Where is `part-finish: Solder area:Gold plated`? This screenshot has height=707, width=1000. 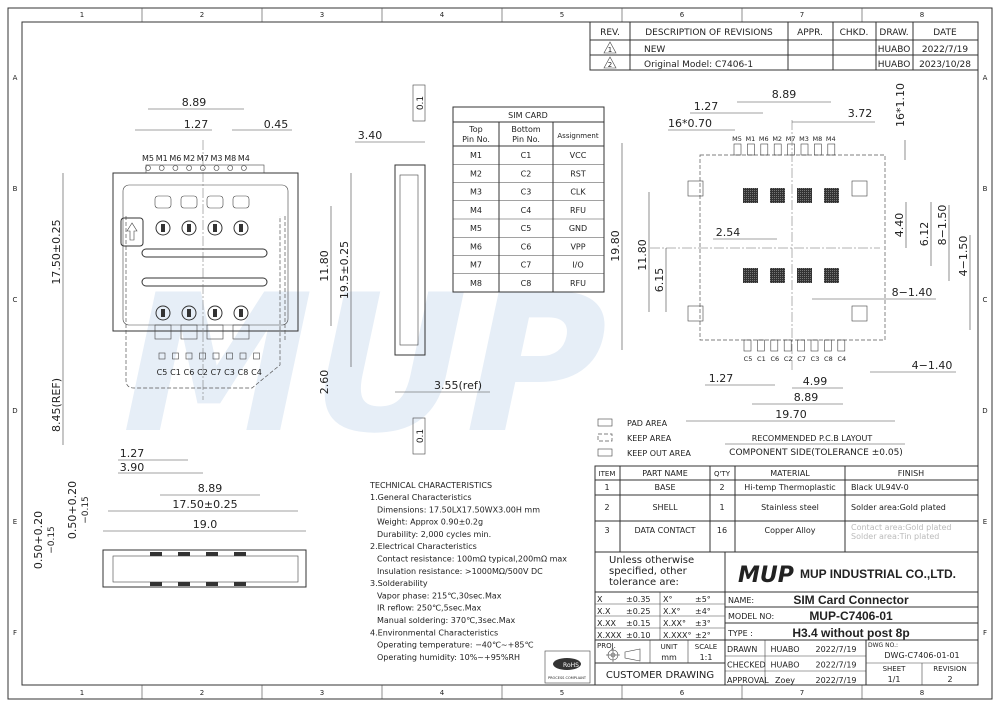 part-finish: Solder area:Gold plated is located at coordinates (898, 507).